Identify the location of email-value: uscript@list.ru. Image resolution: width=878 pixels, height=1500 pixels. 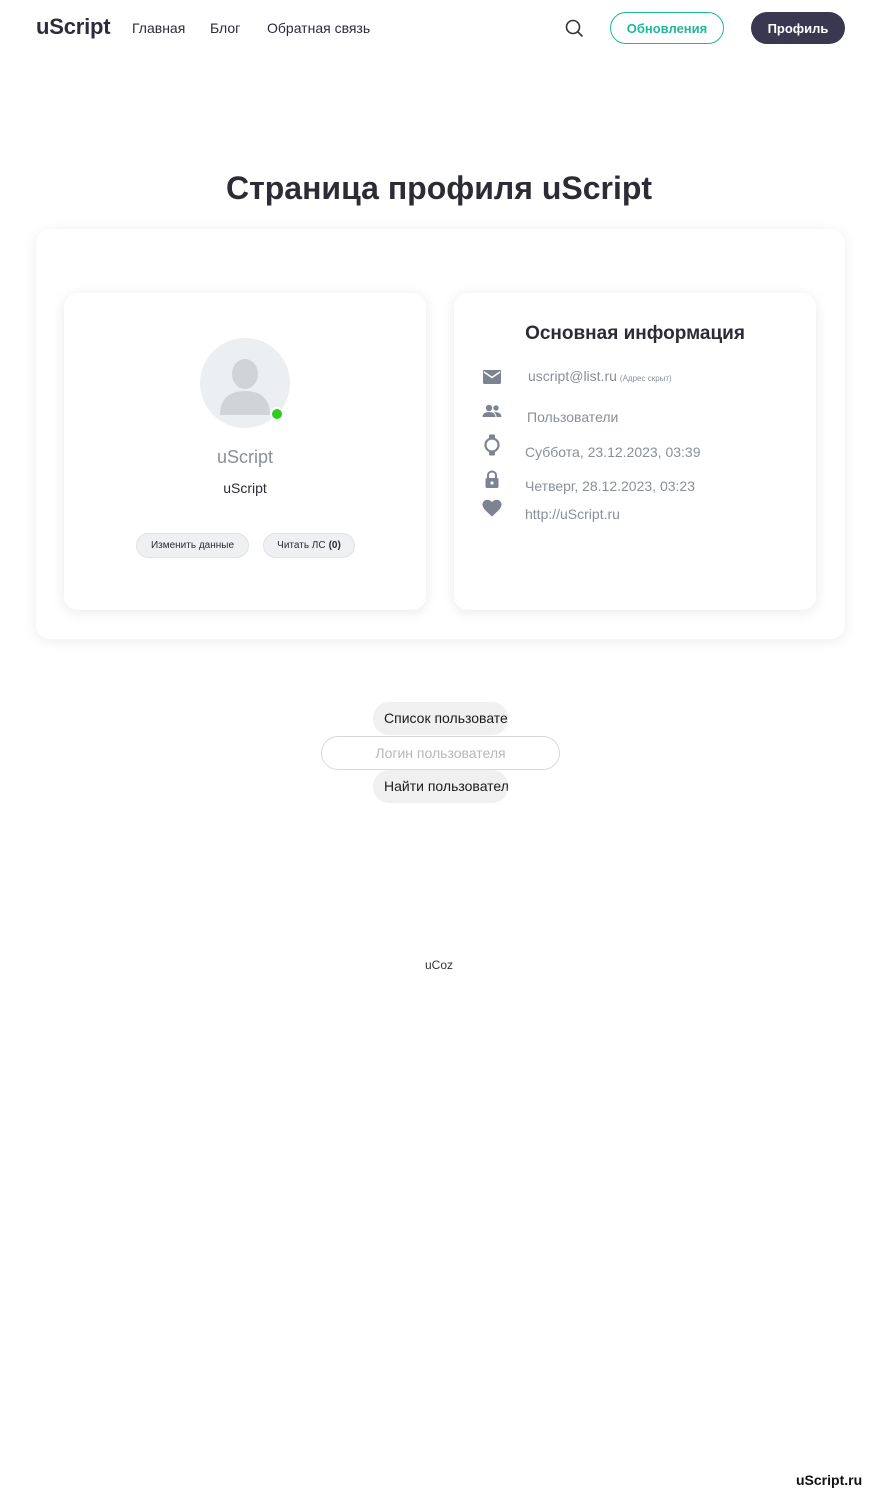
(572, 376).